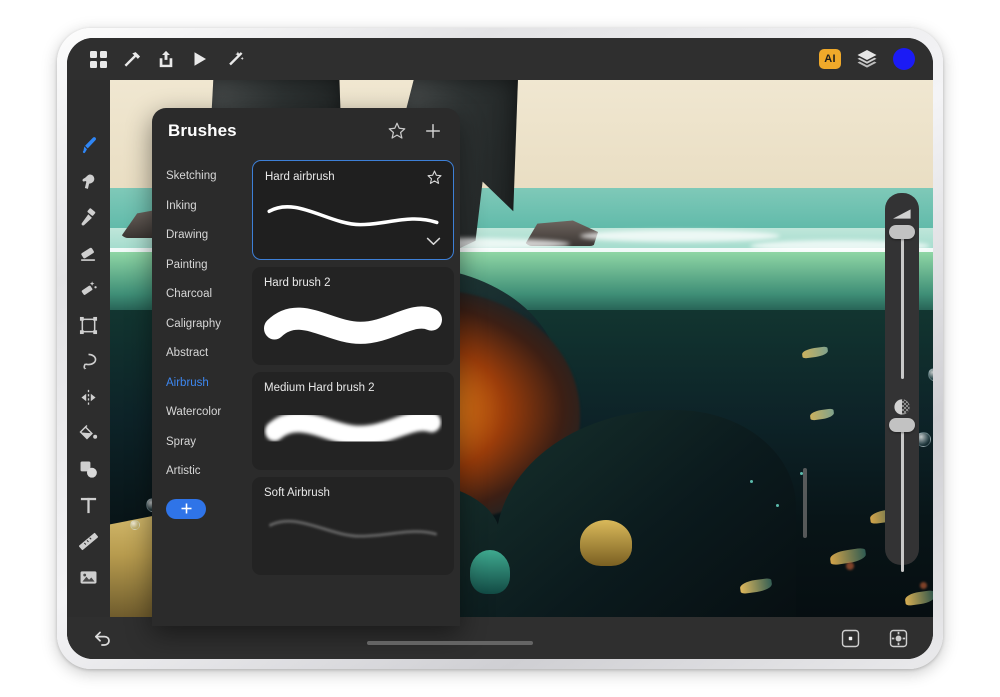 Image resolution: width=1000 pixels, height=697 pixels. I want to click on brush-card-hard-brush-2: Hard brush 2, so click(353, 316).